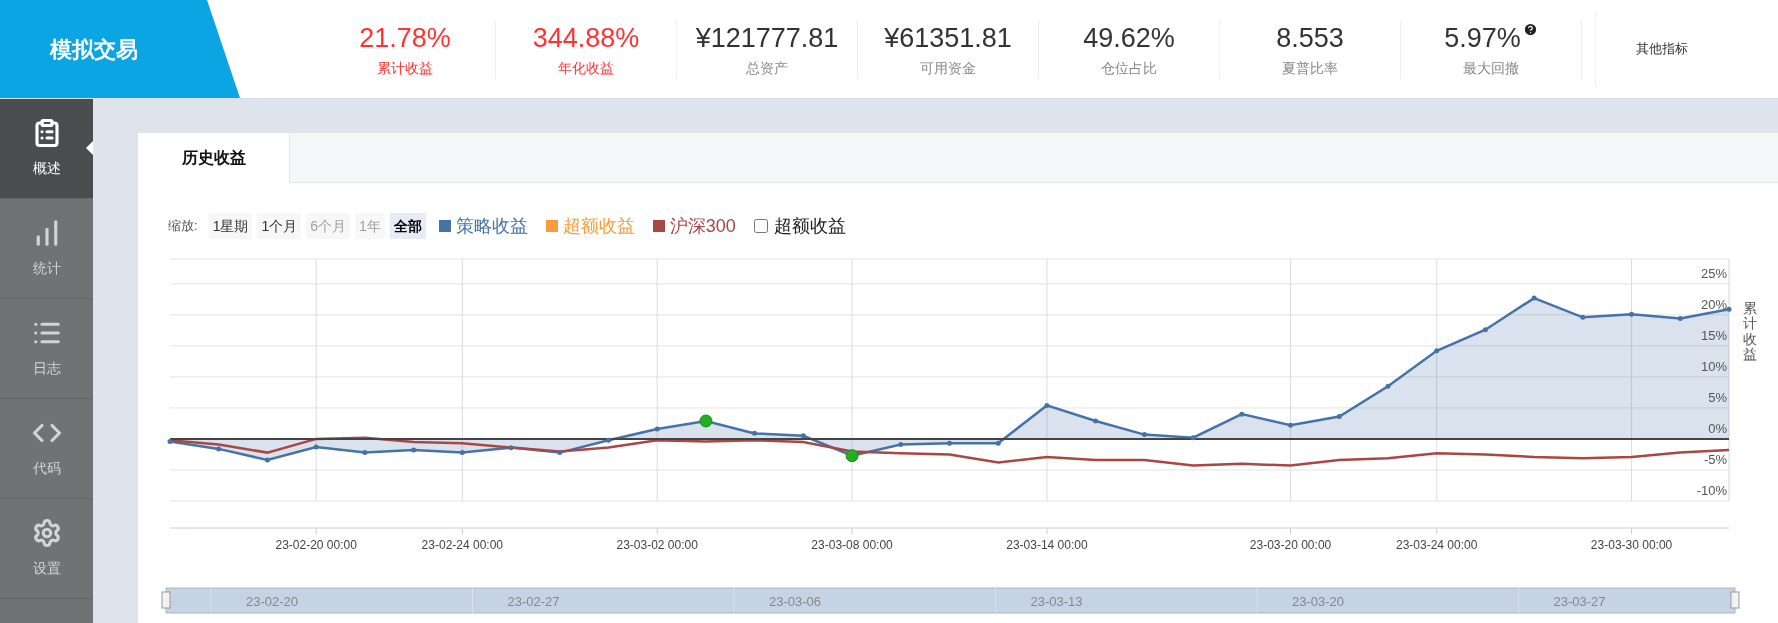  What do you see at coordinates (89, 148) in the screenshot?
I see `selection-arrow-icon` at bounding box center [89, 148].